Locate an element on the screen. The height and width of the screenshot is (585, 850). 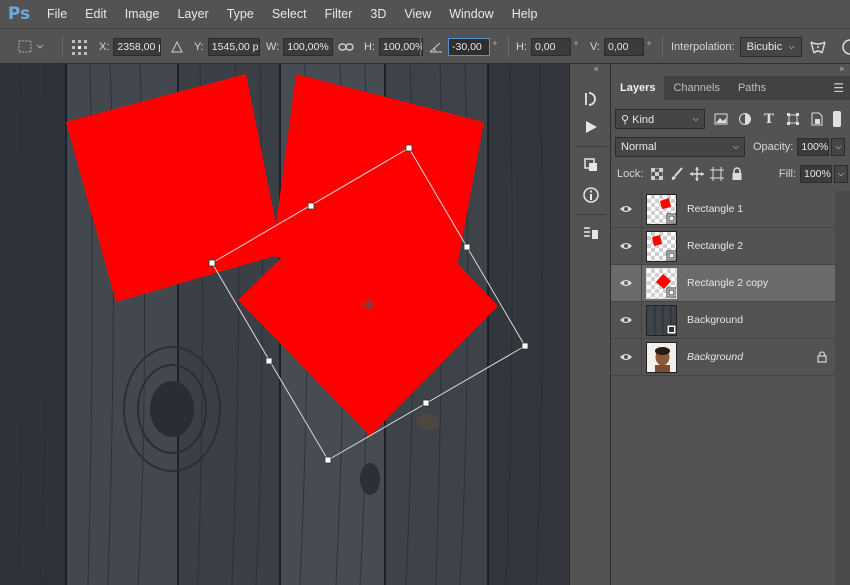
filter-adjustment-icon is located at coordinates (745, 119).